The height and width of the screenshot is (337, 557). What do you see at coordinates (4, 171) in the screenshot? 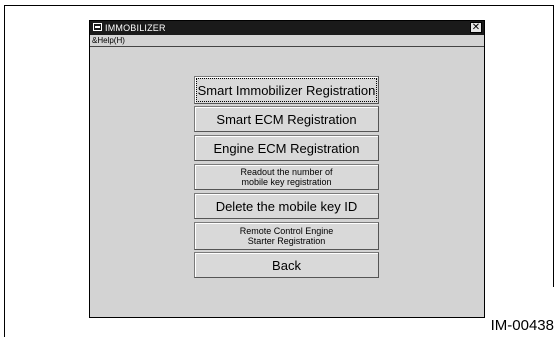
I see `figure-frame-left` at bounding box center [4, 171].